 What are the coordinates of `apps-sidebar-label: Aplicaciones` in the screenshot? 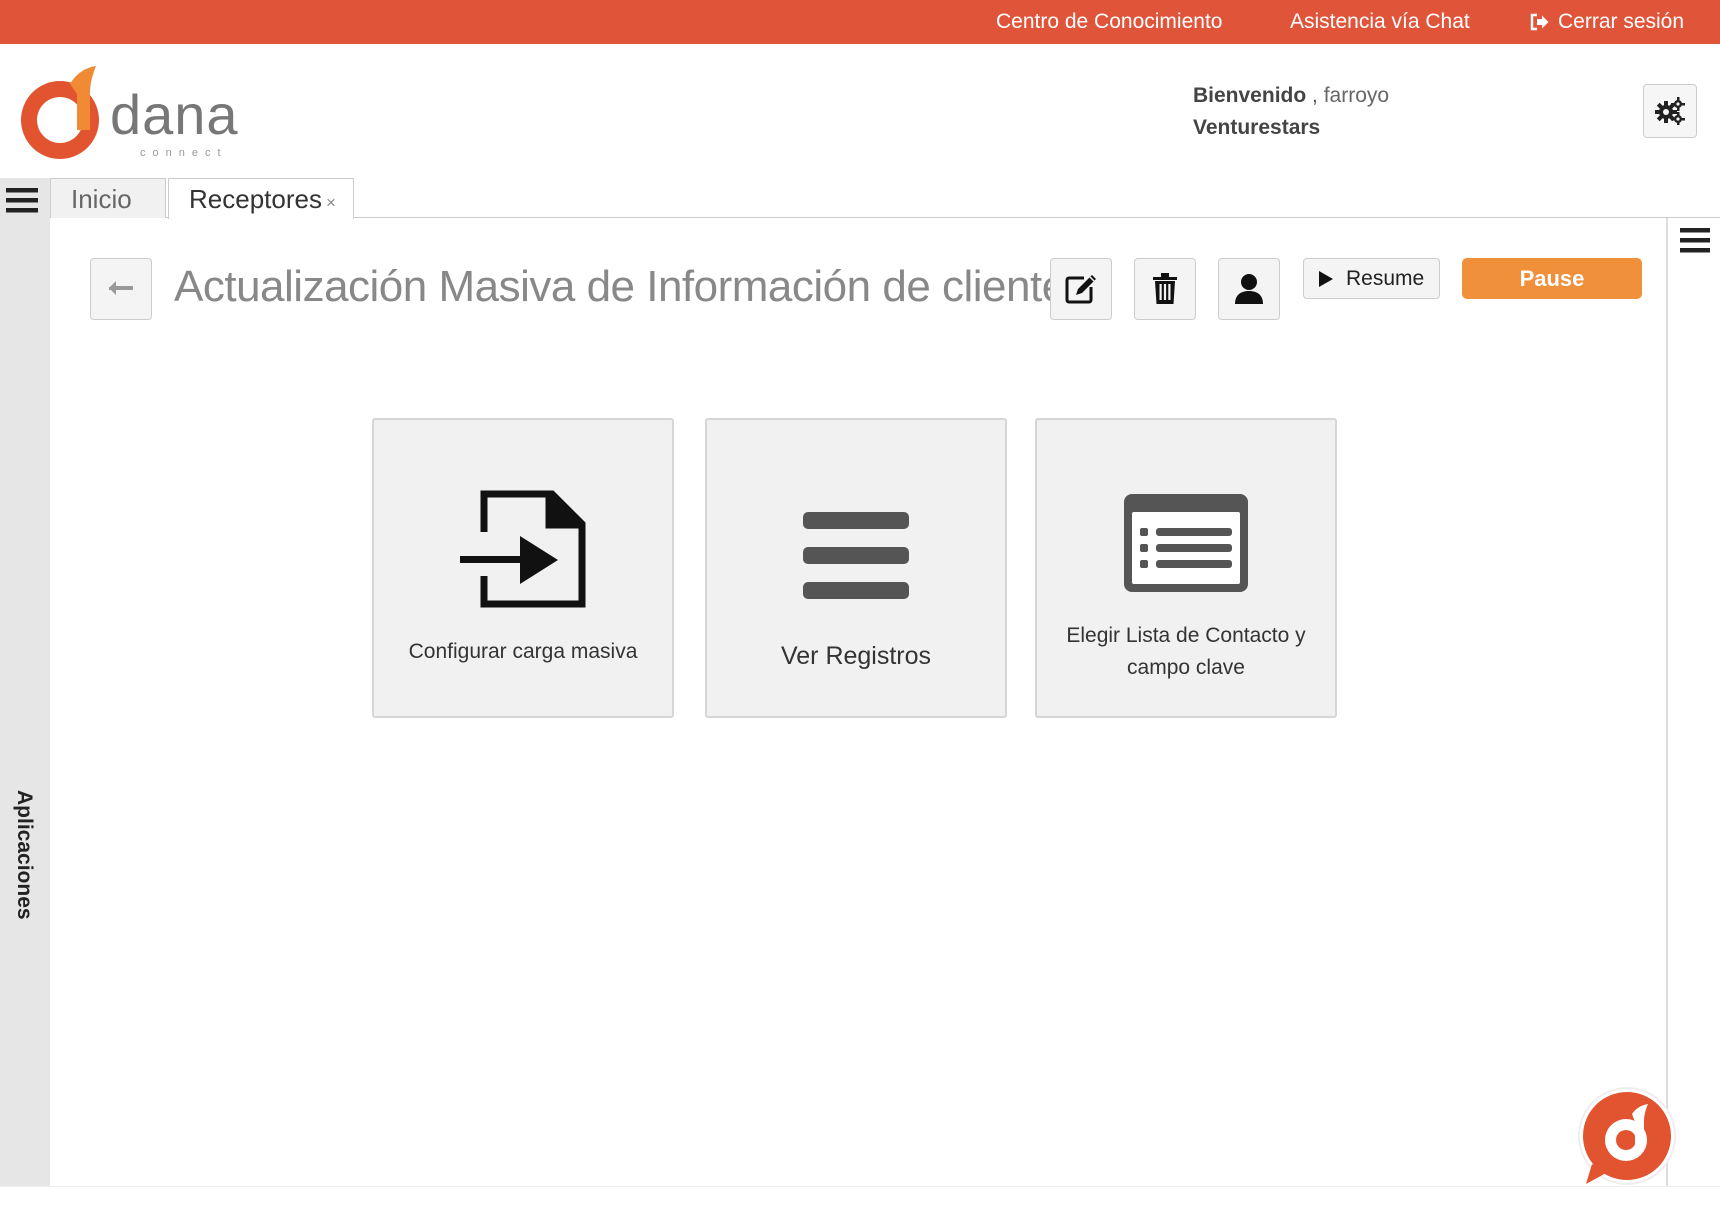 It's located at (24, 855).